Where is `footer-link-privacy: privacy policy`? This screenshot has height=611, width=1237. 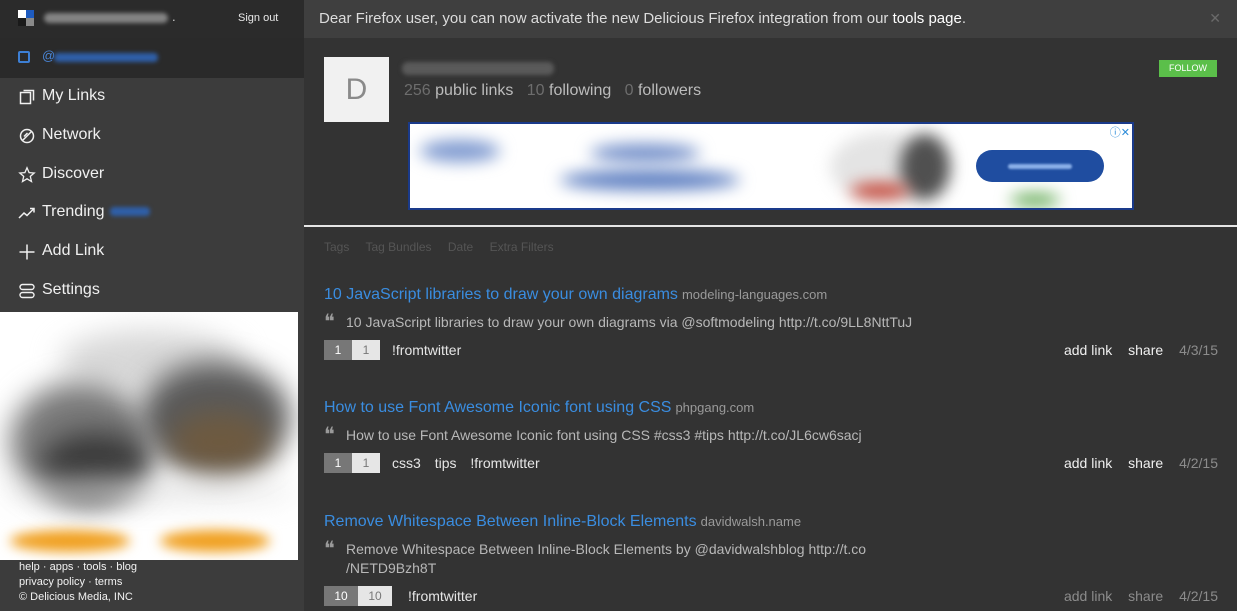
footer-link-privacy: privacy policy is located at coordinates (52, 582).